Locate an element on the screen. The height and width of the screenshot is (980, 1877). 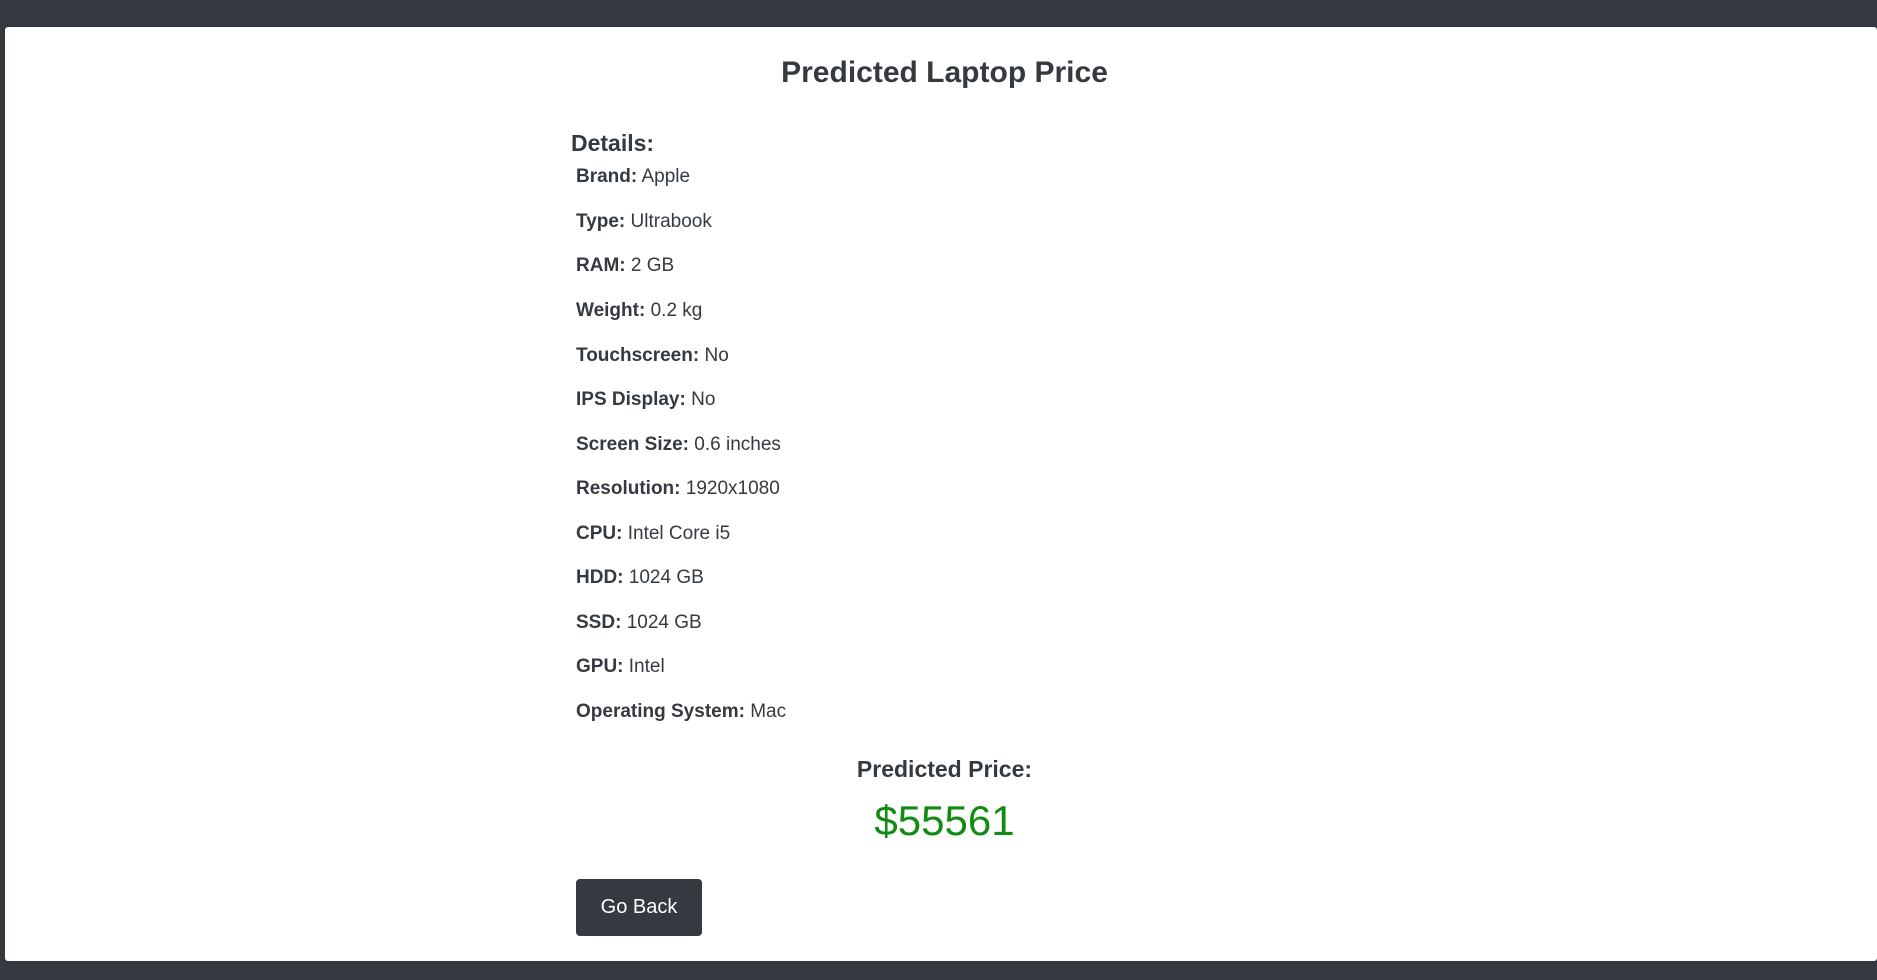
detail-label: IPS Display: is located at coordinates (631, 399).